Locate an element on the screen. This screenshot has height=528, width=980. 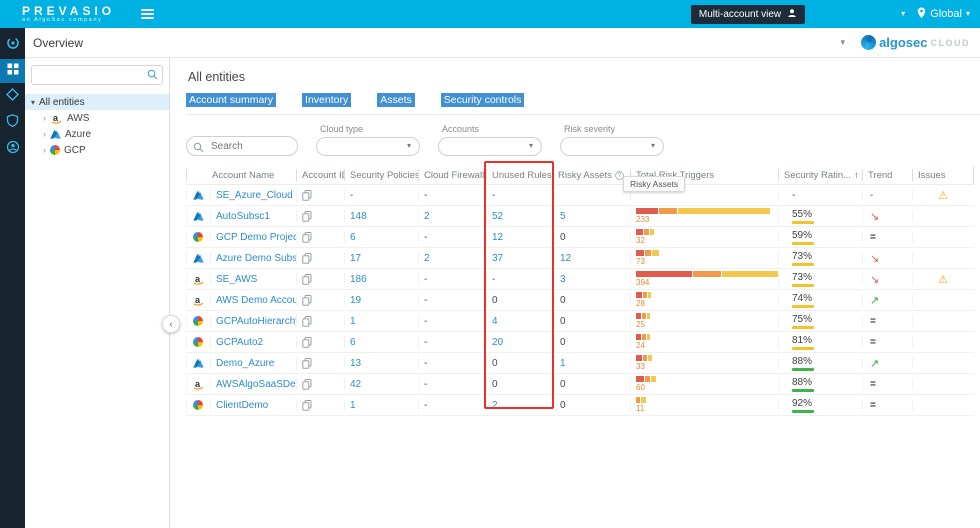
sidebar-item-home is located at coordinates (12, 45).